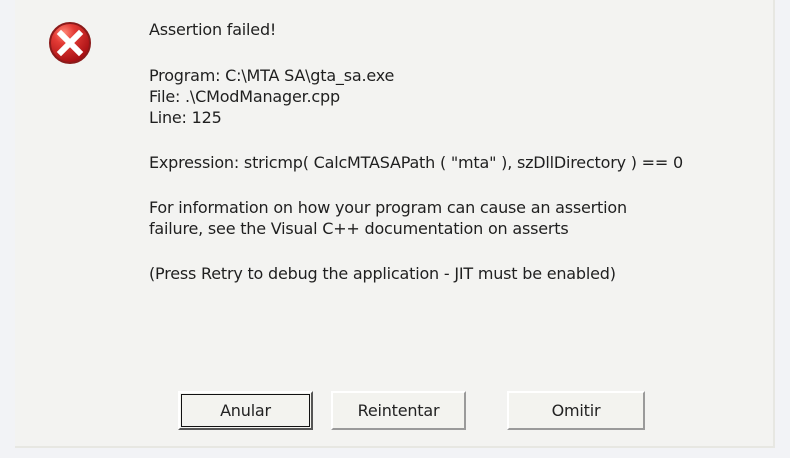 Image resolution: width=790 pixels, height=458 pixels. What do you see at coordinates (272, 75) in the screenshot?
I see `program-line: Program: C:\MTA SA\gta_sa.exe` at bounding box center [272, 75].